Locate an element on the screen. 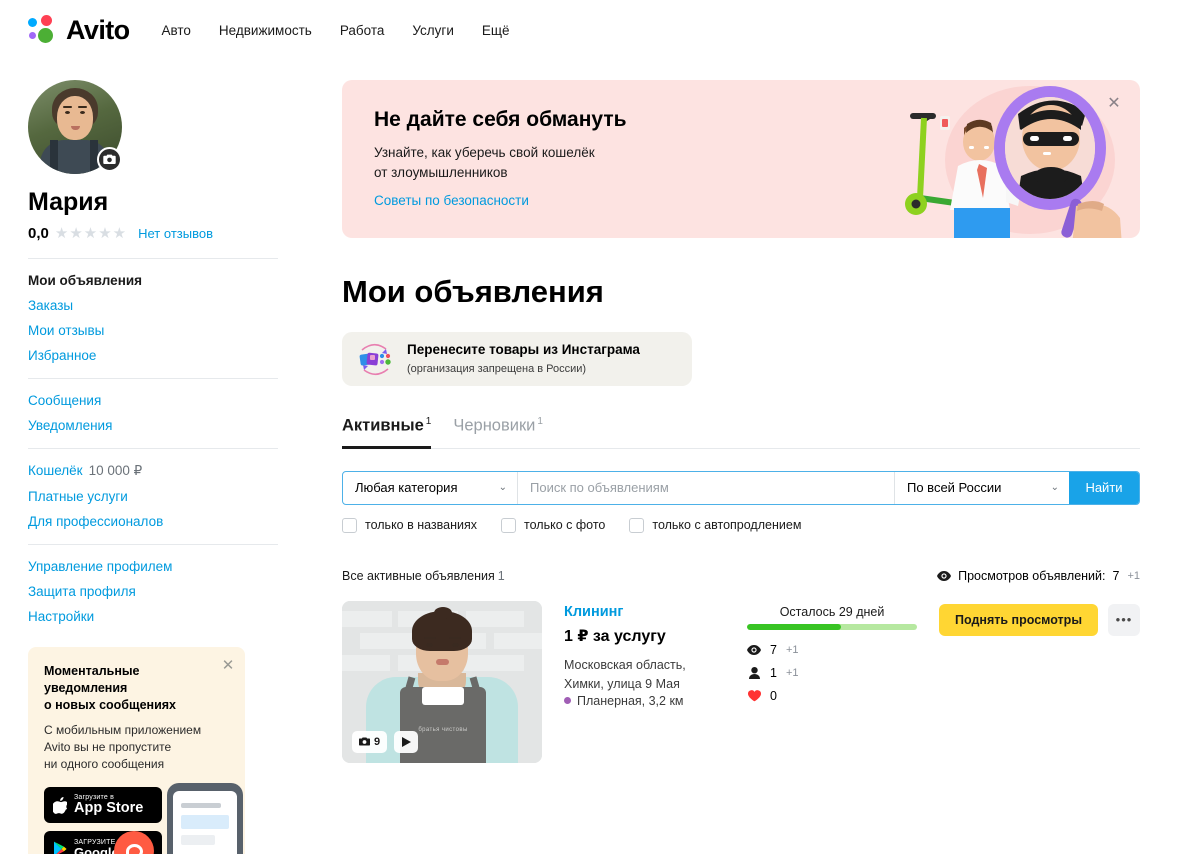 The image size is (1200, 854). promo-sub-line1: С мобильным приложением is located at coordinates (123, 730).